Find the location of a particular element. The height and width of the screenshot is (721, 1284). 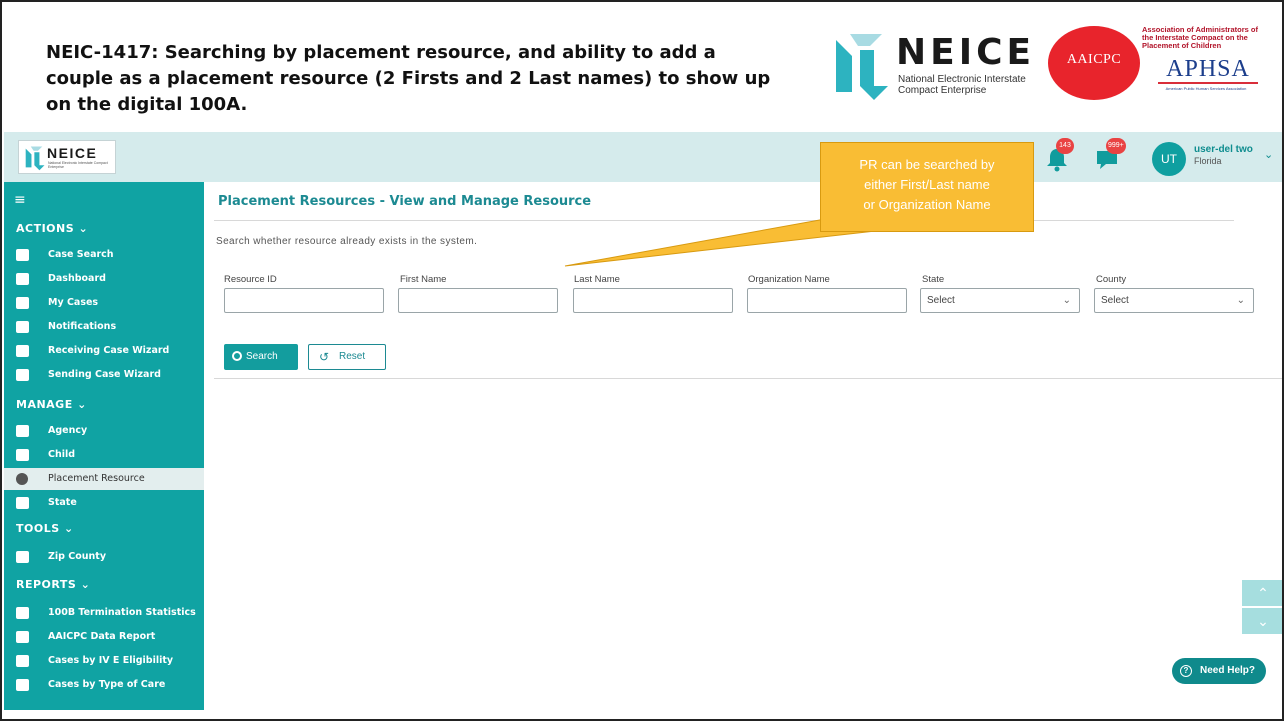

title-divider is located at coordinates (724, 220).